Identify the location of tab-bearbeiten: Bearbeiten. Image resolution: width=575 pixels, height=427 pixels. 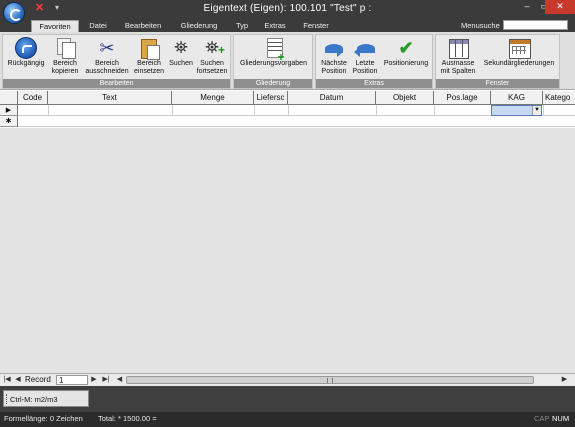
(143, 26).